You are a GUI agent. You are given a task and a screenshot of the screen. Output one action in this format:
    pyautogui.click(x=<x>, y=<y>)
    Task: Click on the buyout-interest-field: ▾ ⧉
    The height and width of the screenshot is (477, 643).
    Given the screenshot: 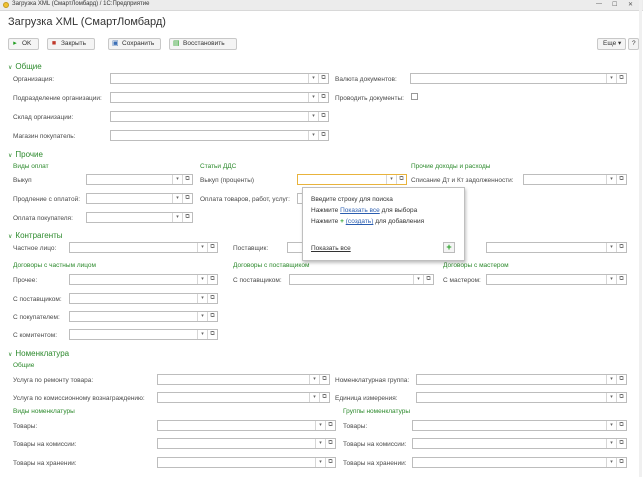 What is the action you would take?
    pyautogui.click(x=352, y=179)
    